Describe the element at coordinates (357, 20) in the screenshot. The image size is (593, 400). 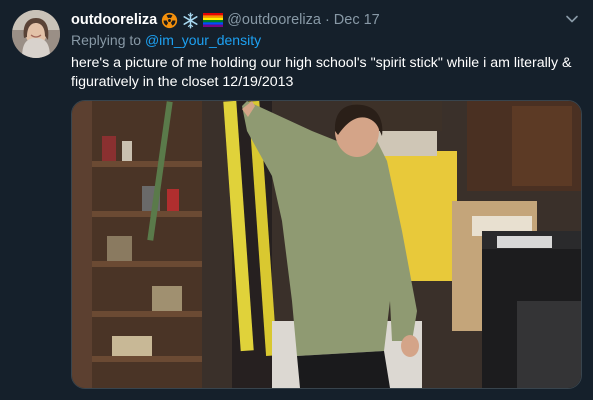
I see `tweet-date: Dec 17` at that location.